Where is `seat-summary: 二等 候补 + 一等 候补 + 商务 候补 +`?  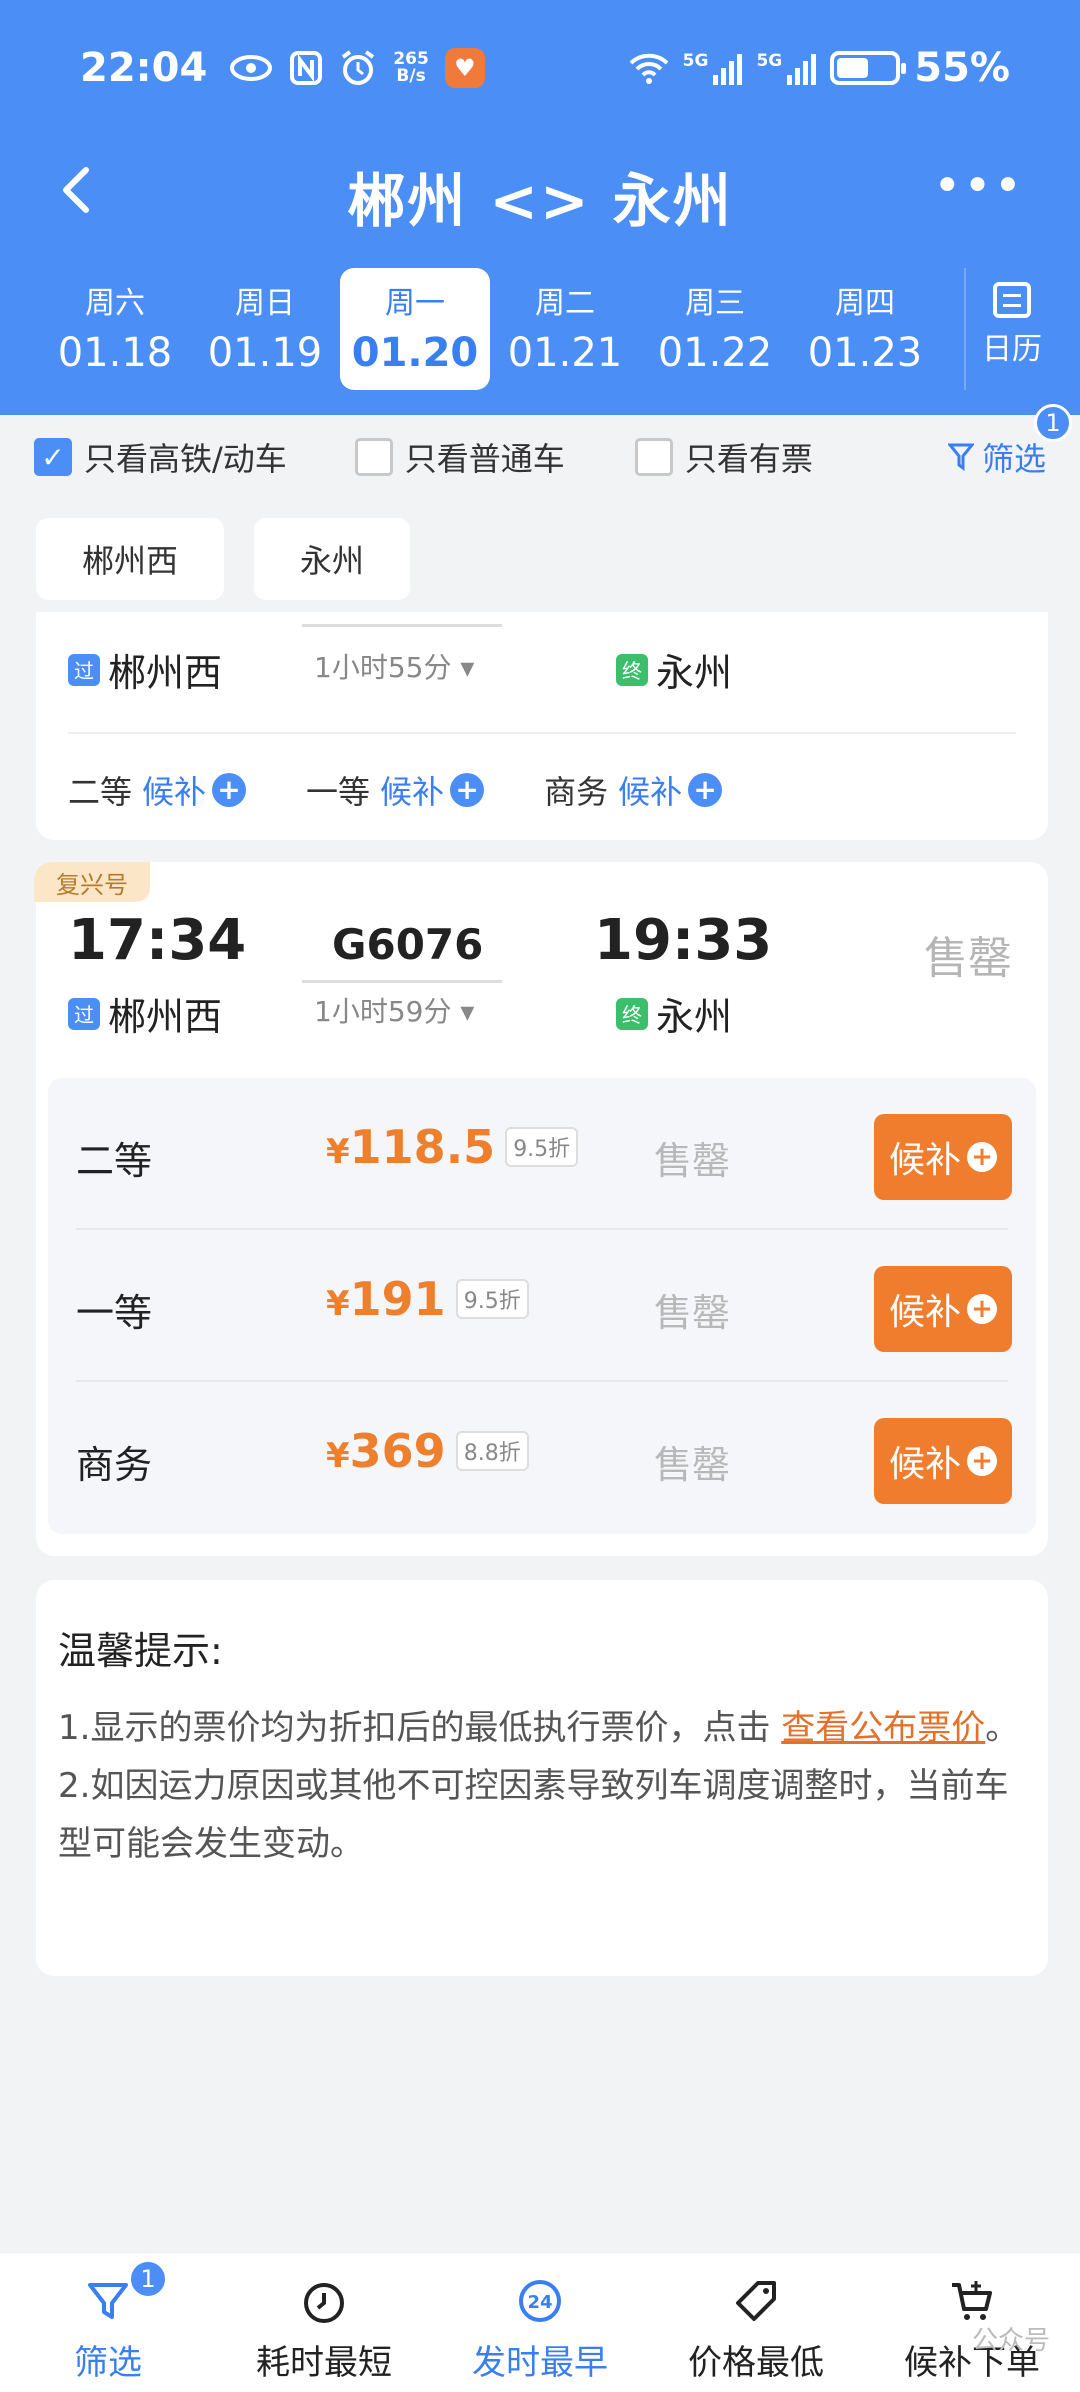 seat-summary: 二等 候补 + 一等 候补 + 商务 候补 + is located at coordinates (425, 790).